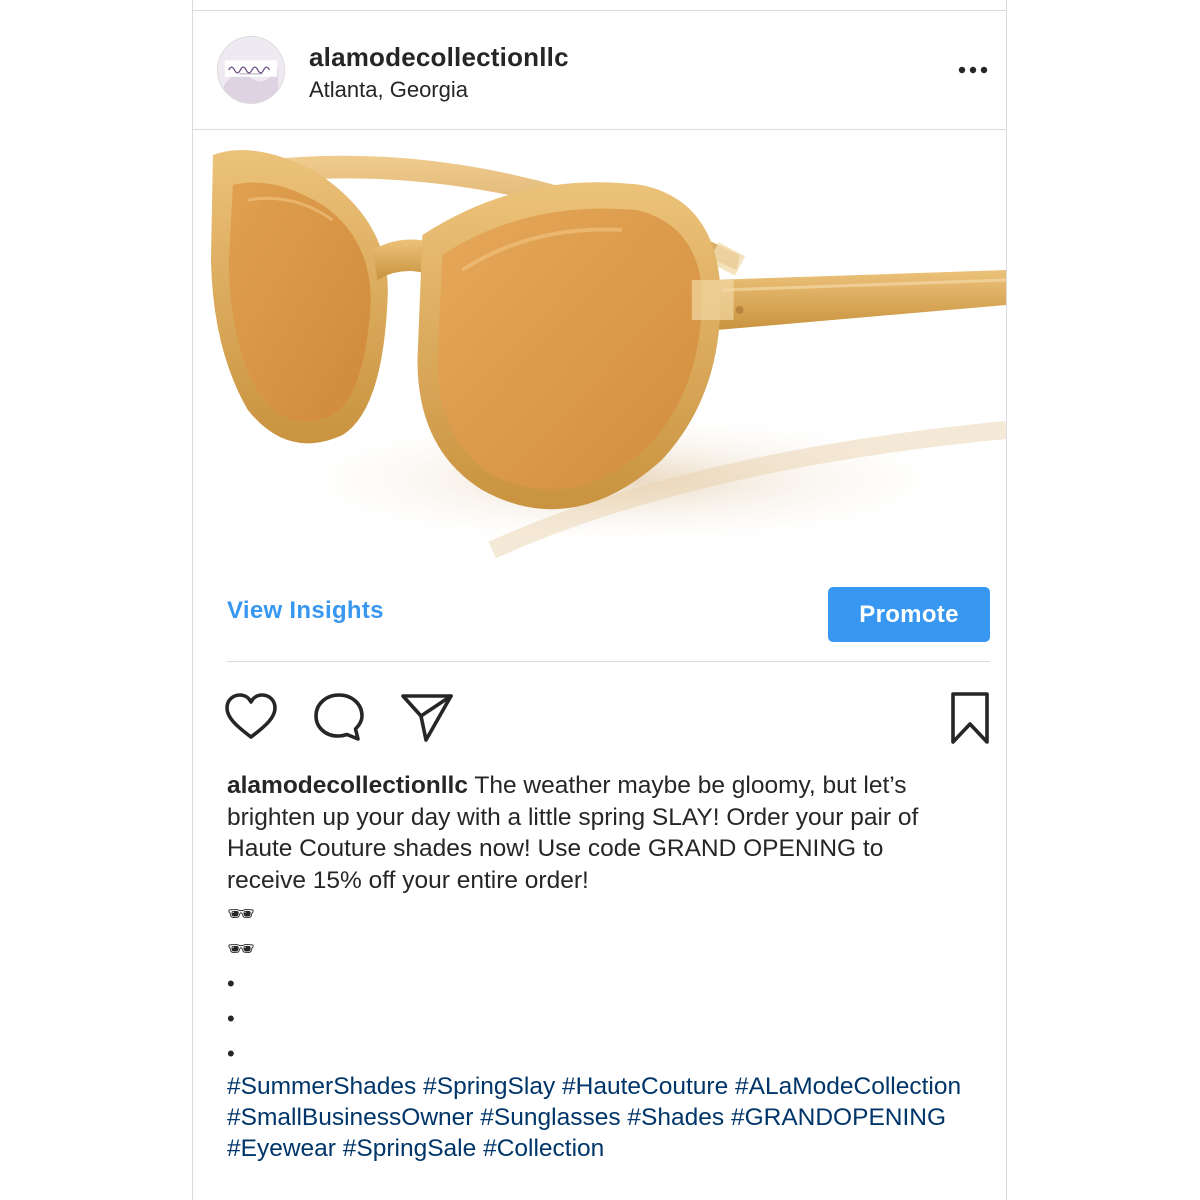 The width and height of the screenshot is (1200, 1200). What do you see at coordinates (970, 718) in the screenshot?
I see `bookmark-icon` at bounding box center [970, 718].